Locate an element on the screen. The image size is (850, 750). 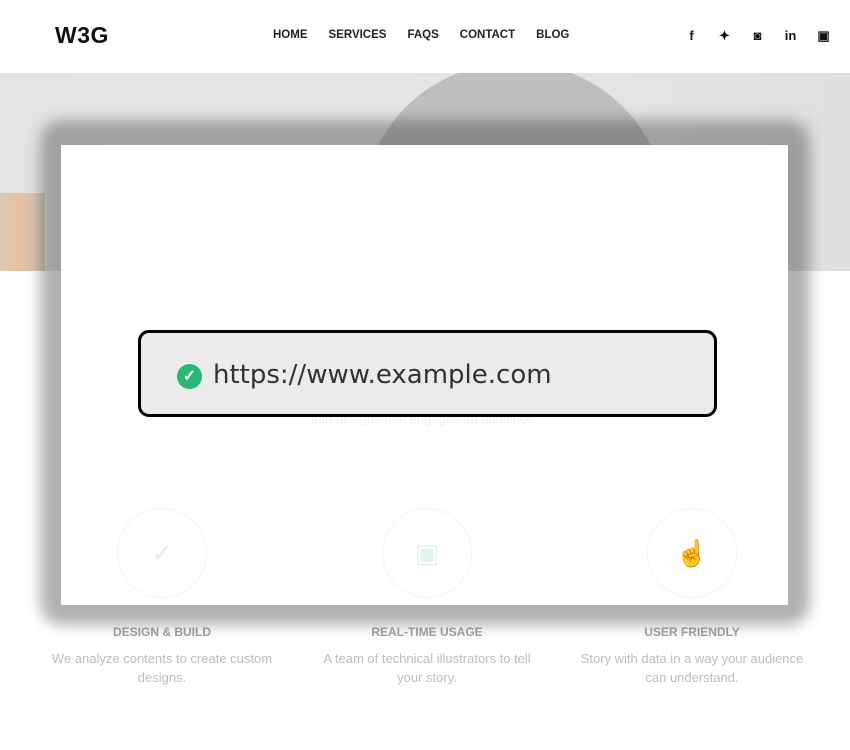
youtube-icon: ▣ is located at coordinates (823, 36).